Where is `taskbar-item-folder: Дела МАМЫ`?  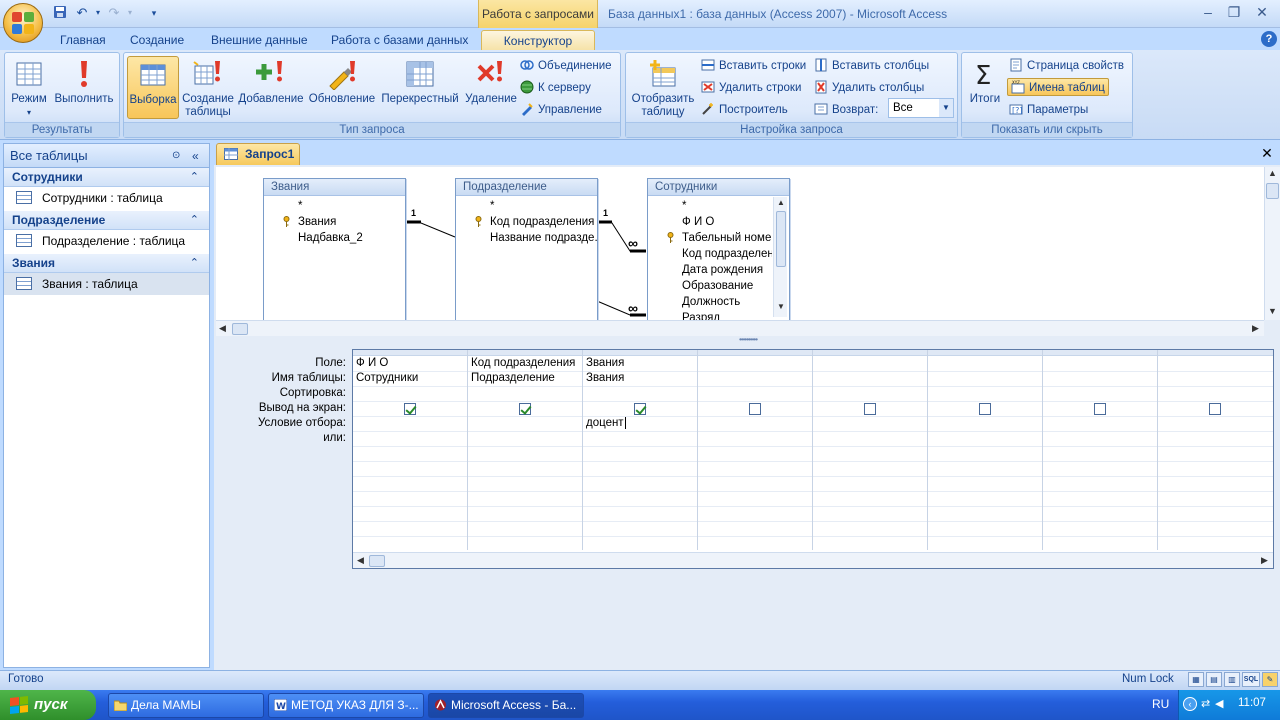
taskbar-item-folder: Дела МАМЫ is located at coordinates (186, 705).